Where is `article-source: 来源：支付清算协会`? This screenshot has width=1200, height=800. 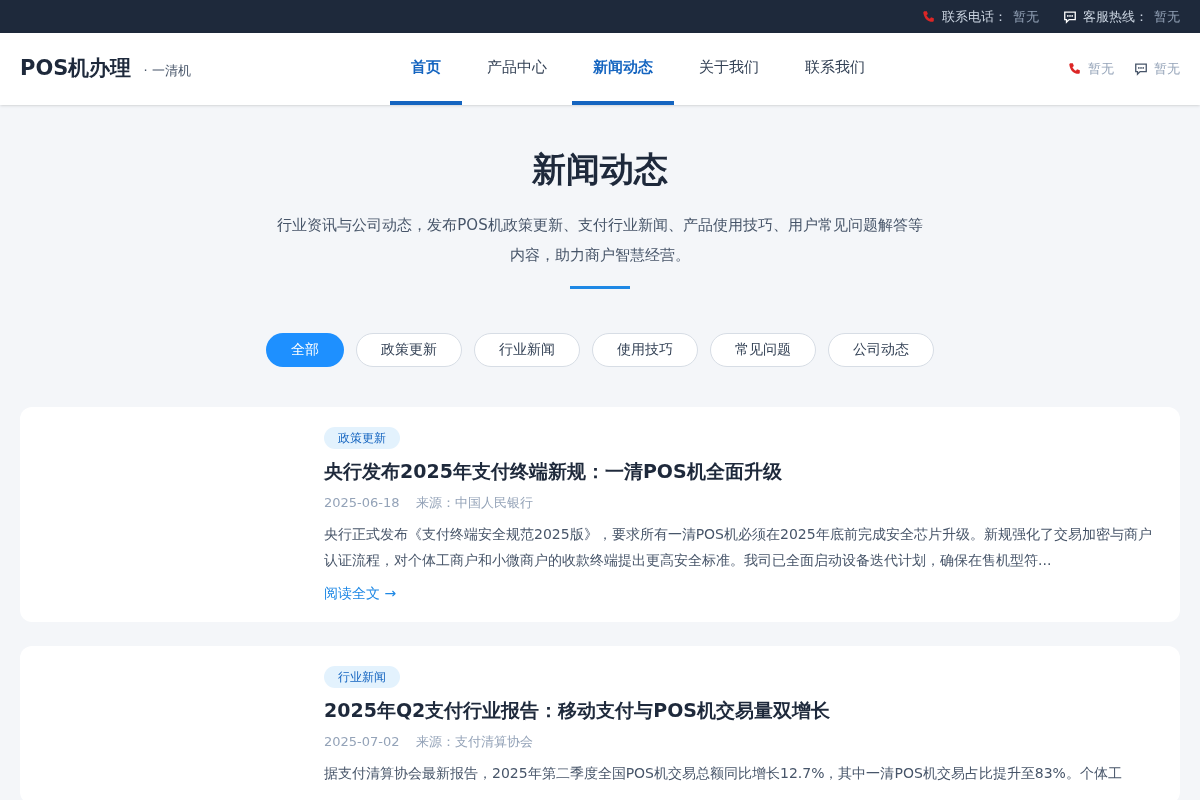 article-source: 来源：支付清算协会 is located at coordinates (474, 742).